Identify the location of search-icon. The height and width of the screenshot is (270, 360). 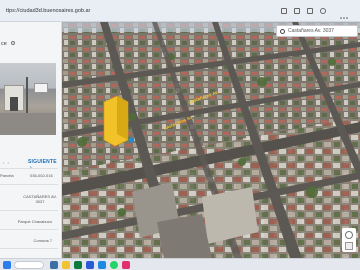
(282, 31).